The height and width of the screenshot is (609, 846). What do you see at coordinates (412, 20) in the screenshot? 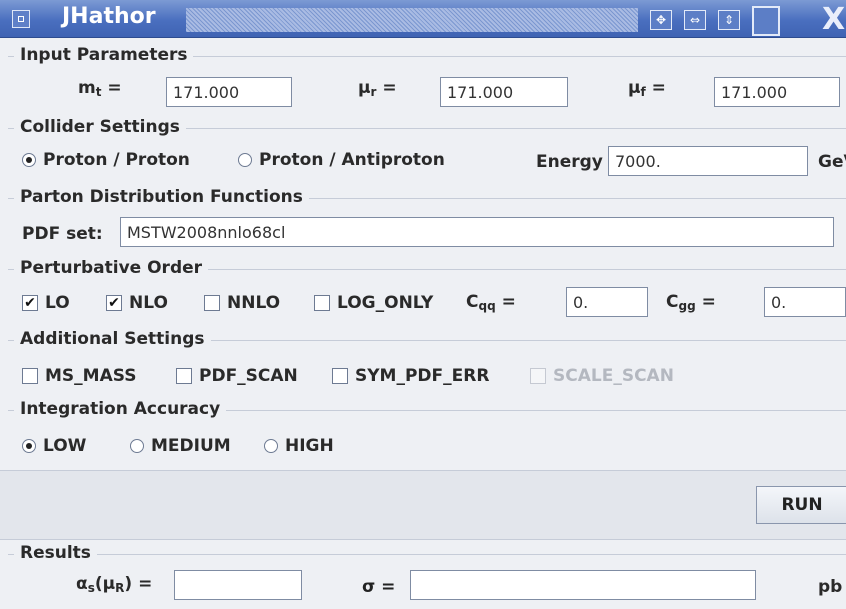
I see `title-drag-area` at bounding box center [412, 20].